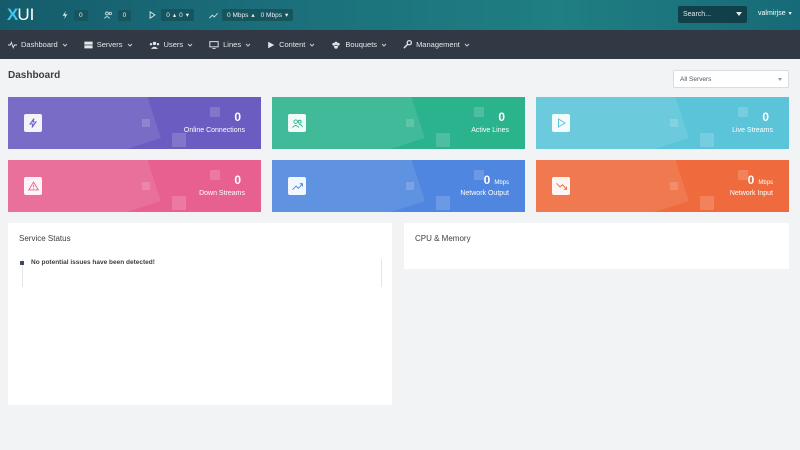 Image resolution: width=800 pixels, height=450 pixels. What do you see at coordinates (662, 186) in the screenshot?
I see `card-network-input: 0 Mbps Network Input` at bounding box center [662, 186].